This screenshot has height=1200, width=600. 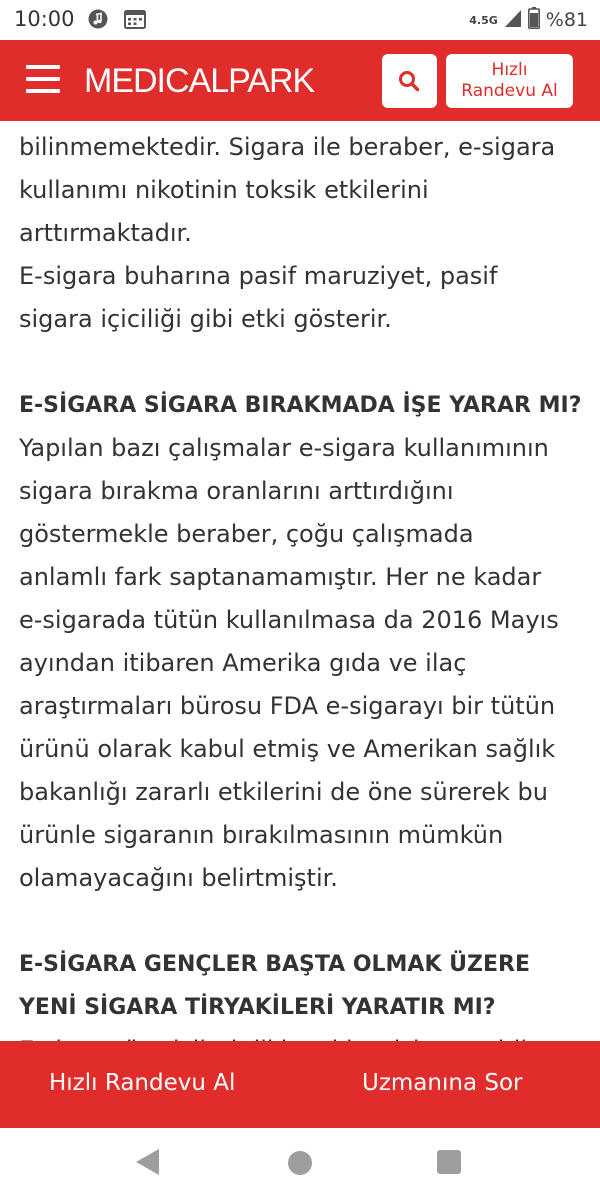 What do you see at coordinates (442, 1083) in the screenshot?
I see `ask-specialist-link: Uzmanına Sor` at bounding box center [442, 1083].